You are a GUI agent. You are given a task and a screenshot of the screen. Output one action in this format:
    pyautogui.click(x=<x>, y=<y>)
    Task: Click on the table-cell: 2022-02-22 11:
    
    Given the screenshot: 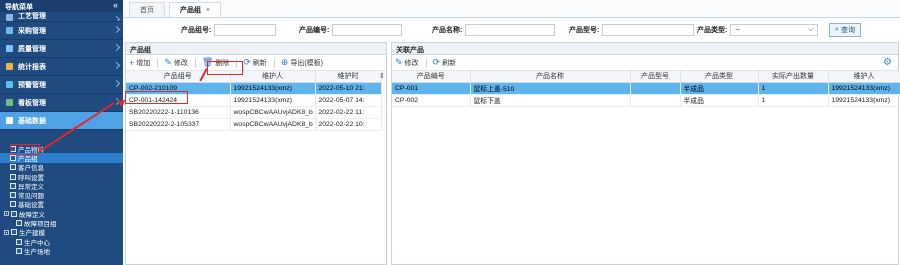 What is the action you would take?
    pyautogui.click(x=348, y=112)
    